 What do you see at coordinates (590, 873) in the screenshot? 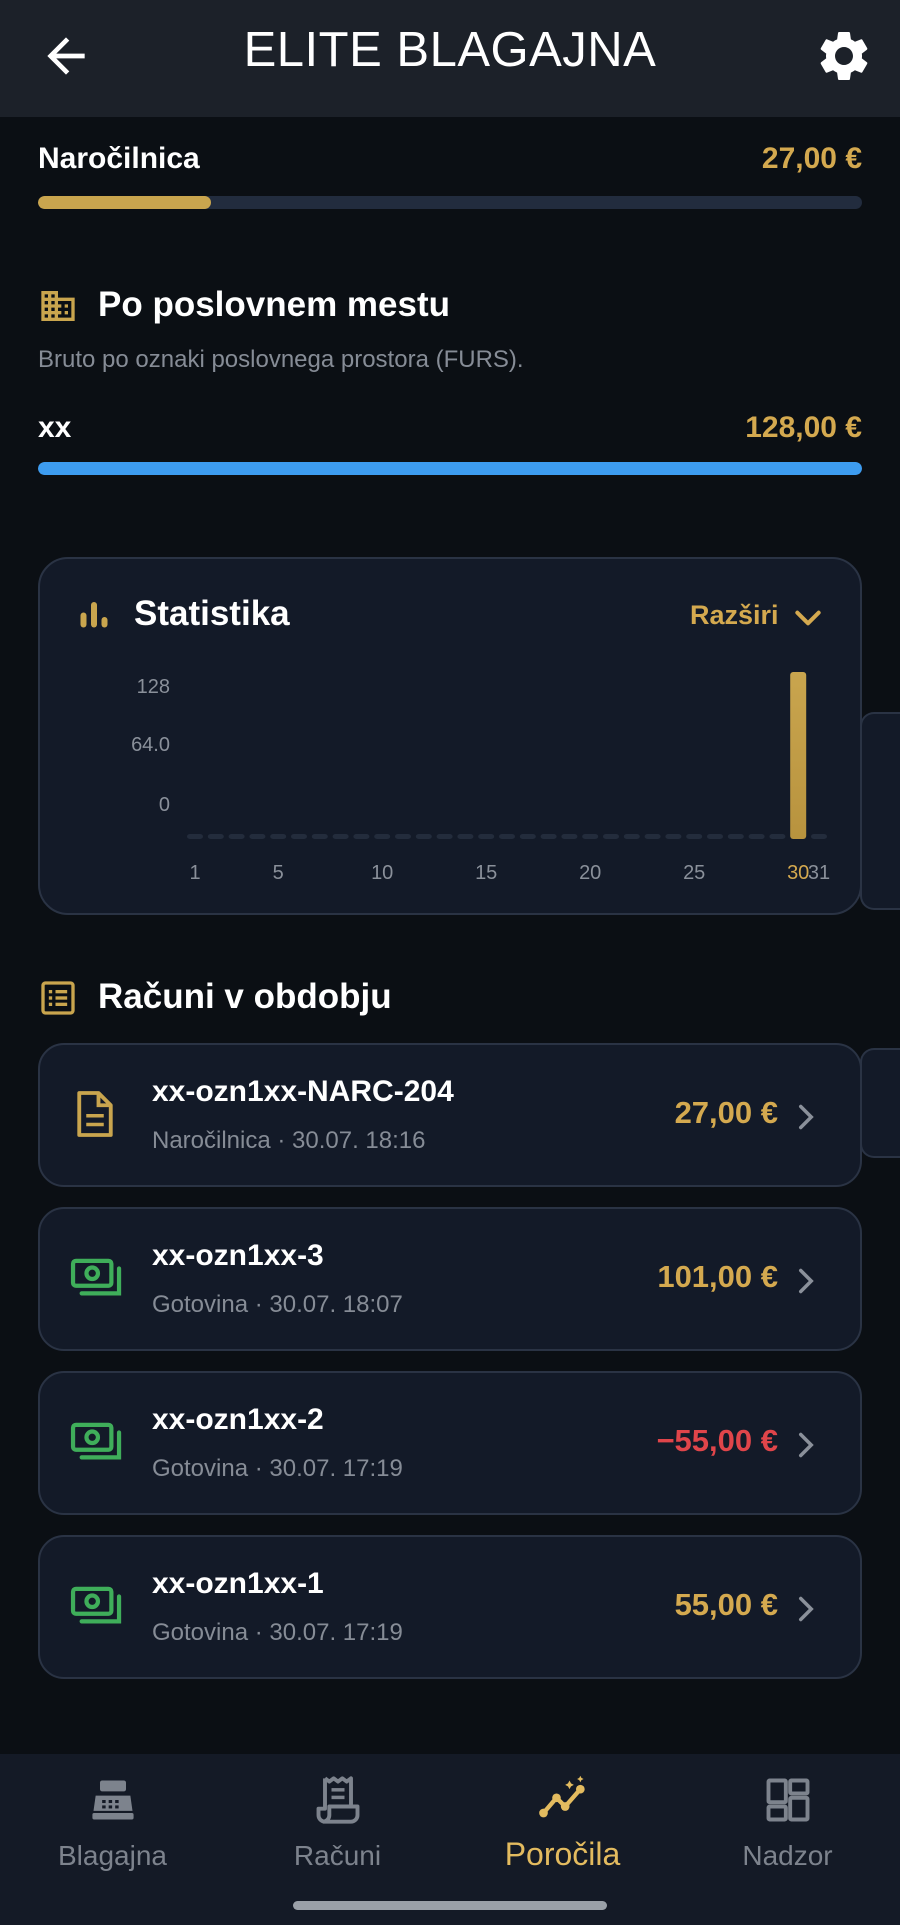
I see `x-tick-label: 20` at bounding box center [590, 873].